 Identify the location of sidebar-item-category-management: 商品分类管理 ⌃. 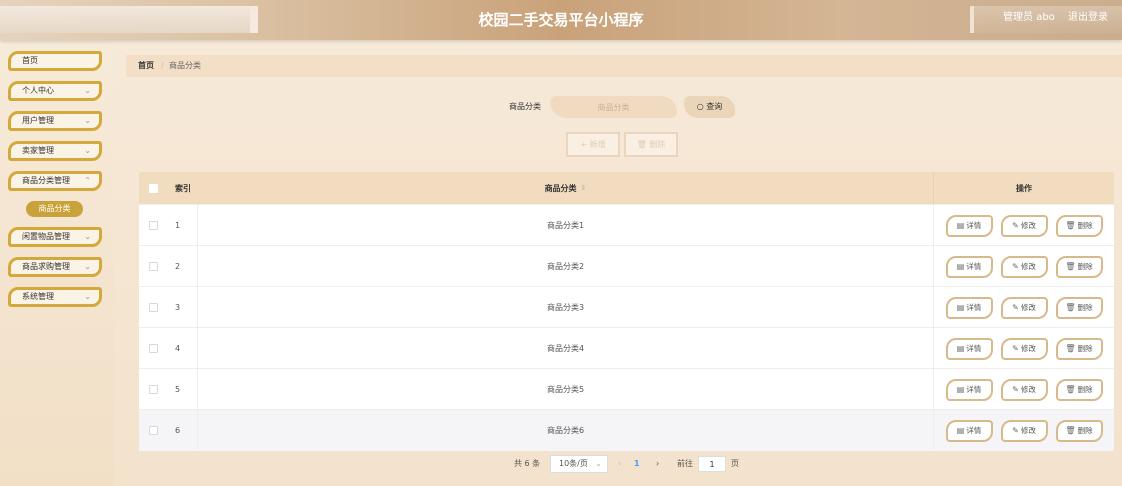
(55, 181).